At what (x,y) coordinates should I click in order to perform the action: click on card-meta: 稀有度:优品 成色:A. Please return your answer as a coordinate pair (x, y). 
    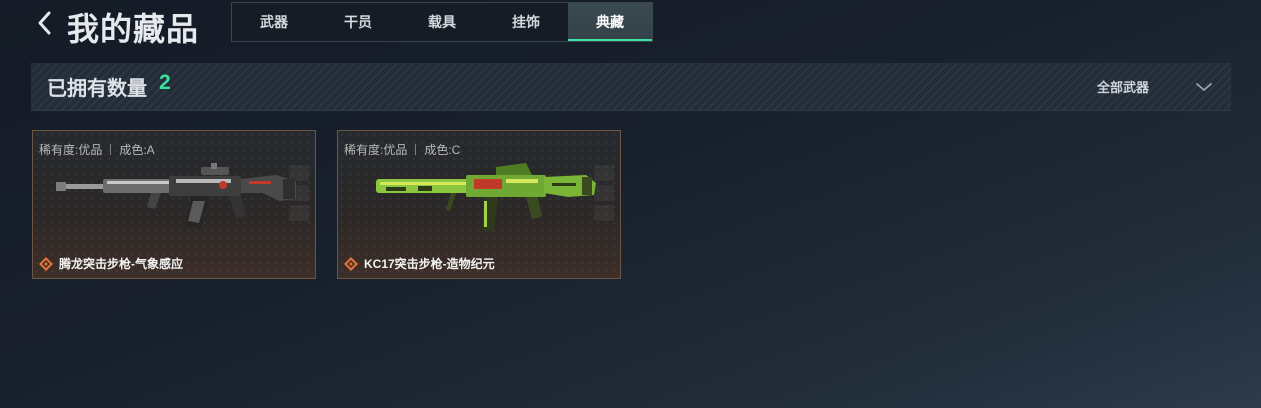
    Looking at the image, I should click on (97, 149).